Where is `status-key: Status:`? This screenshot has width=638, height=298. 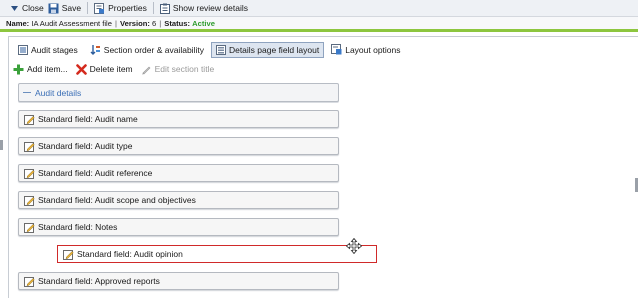
status-key: Status: is located at coordinates (177, 23).